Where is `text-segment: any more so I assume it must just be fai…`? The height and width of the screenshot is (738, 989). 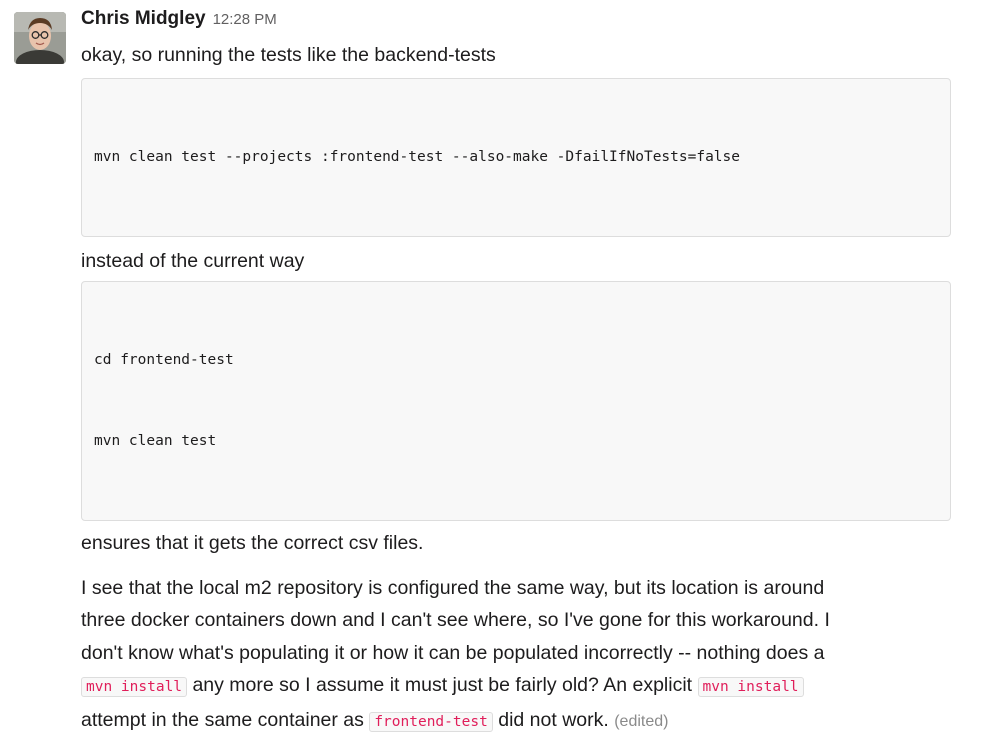 text-segment: any more so I assume it must just be fai… is located at coordinates (442, 685).